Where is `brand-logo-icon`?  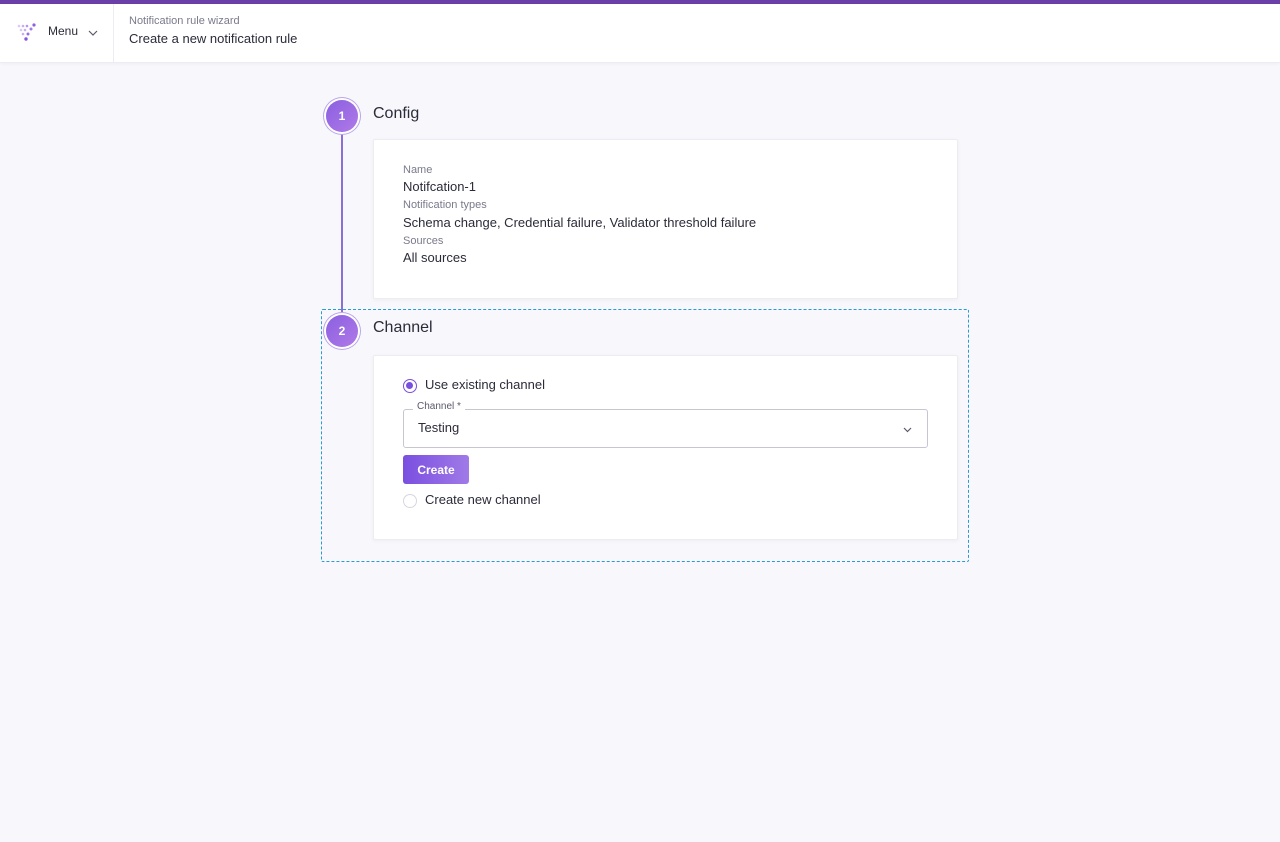 brand-logo-icon is located at coordinates (26, 32).